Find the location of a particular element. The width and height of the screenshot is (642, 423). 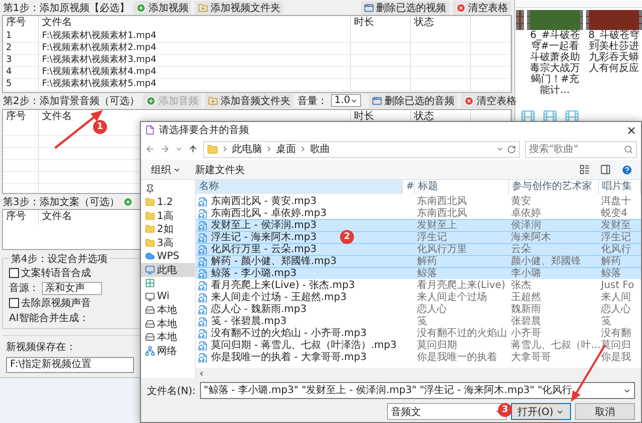

group-title: 第4步：设定合并选项 is located at coordinates (59, 259).